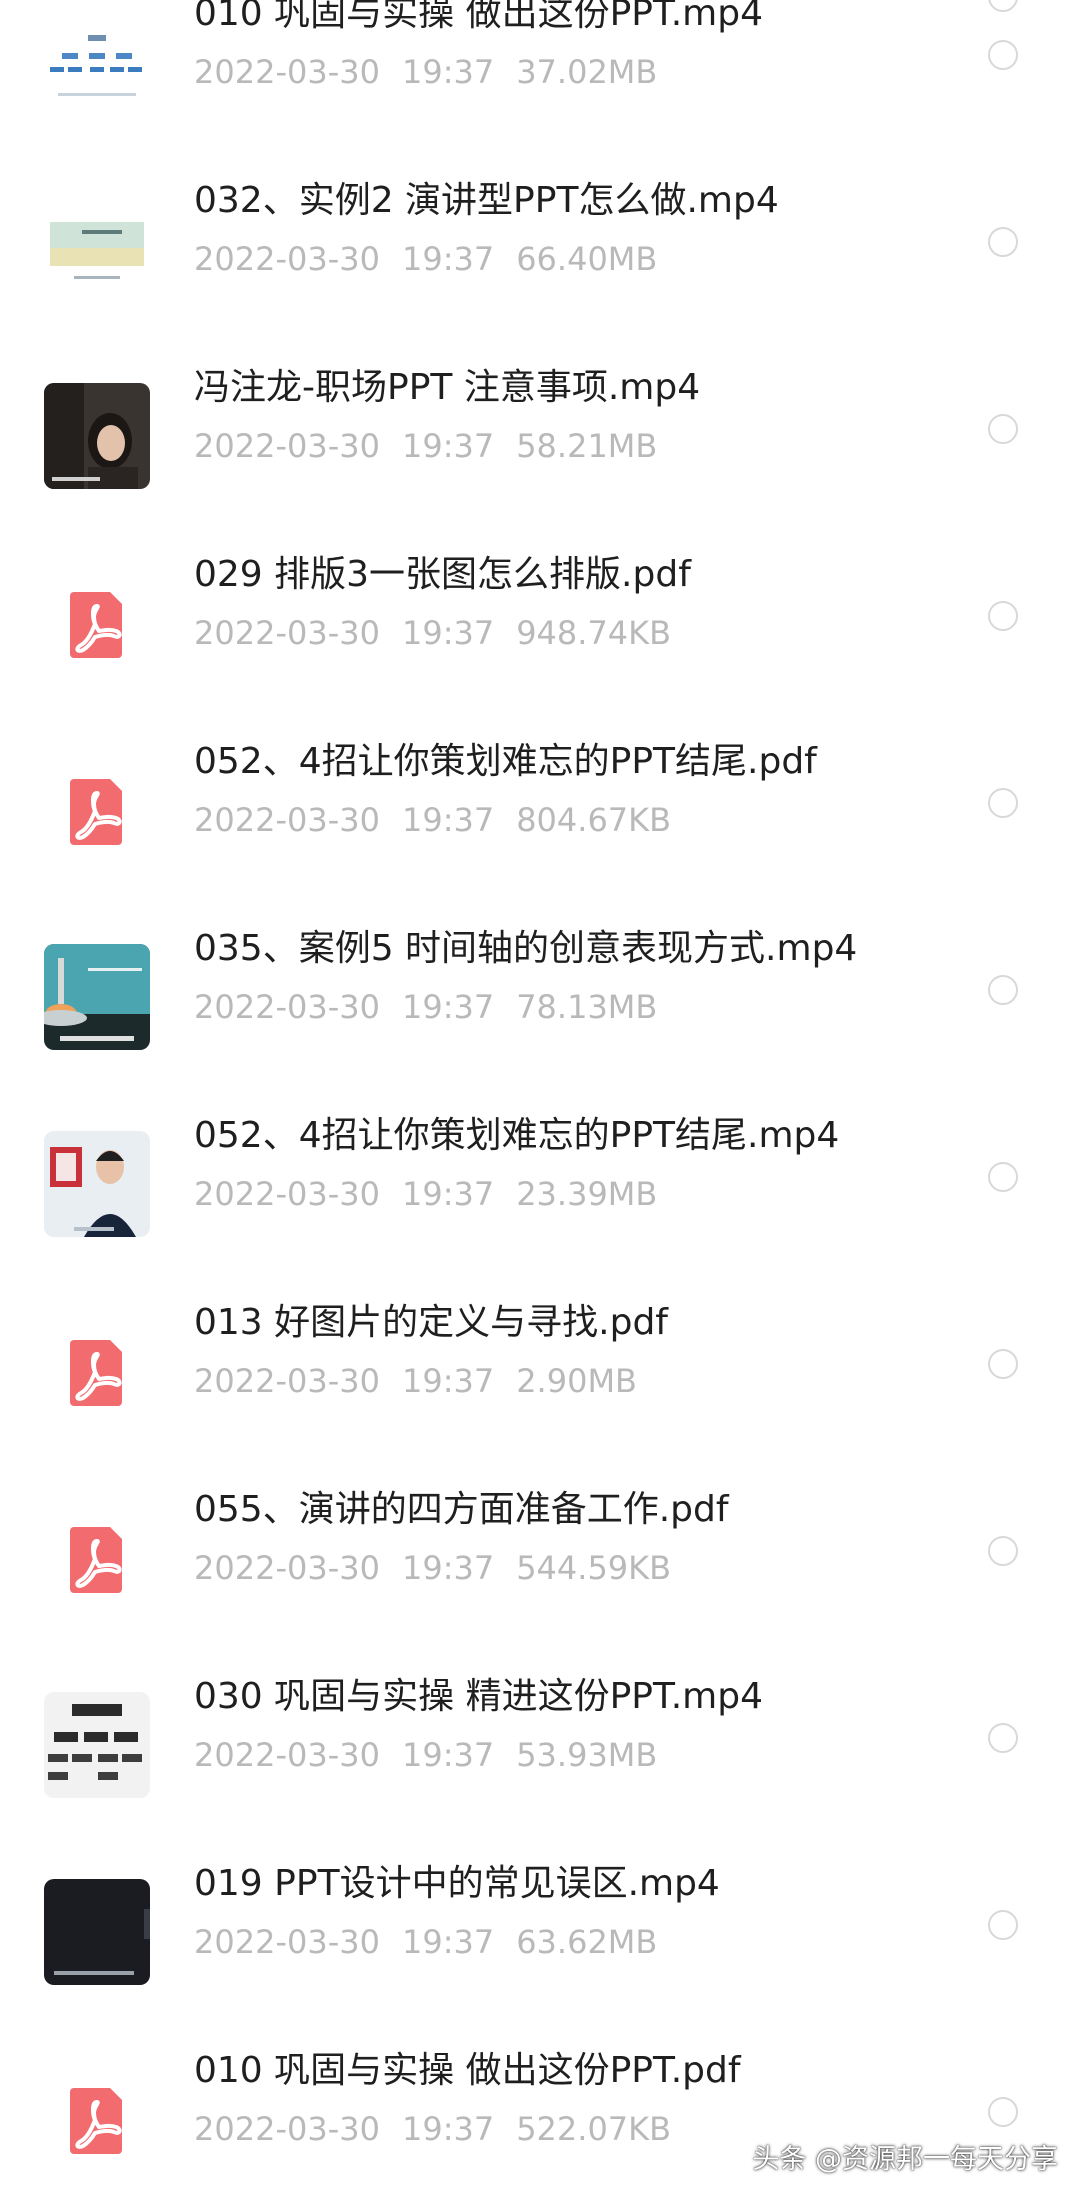  What do you see at coordinates (594, 820) in the screenshot?
I see `file-size: 804.67KB` at bounding box center [594, 820].